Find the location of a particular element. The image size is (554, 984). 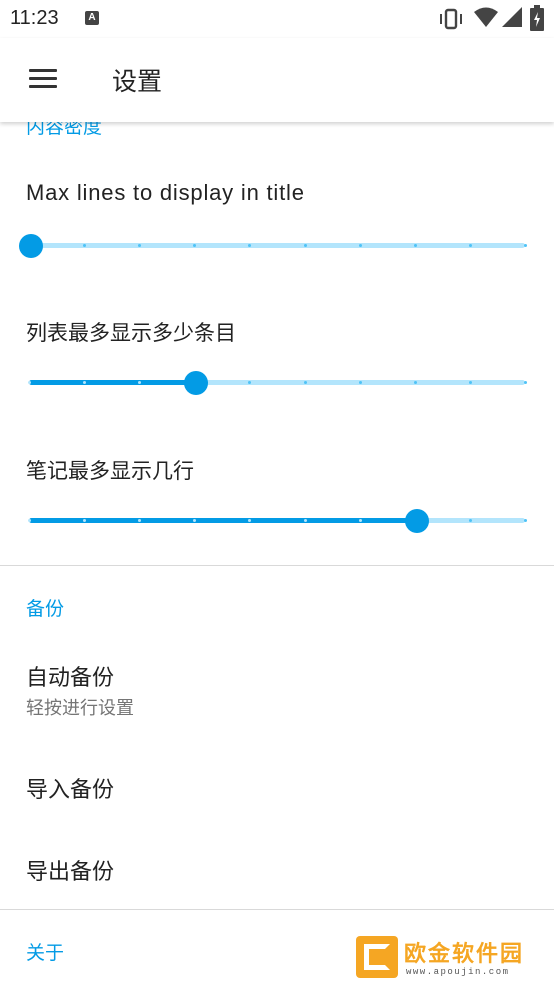

slider-track is located at coordinates (277, 245).